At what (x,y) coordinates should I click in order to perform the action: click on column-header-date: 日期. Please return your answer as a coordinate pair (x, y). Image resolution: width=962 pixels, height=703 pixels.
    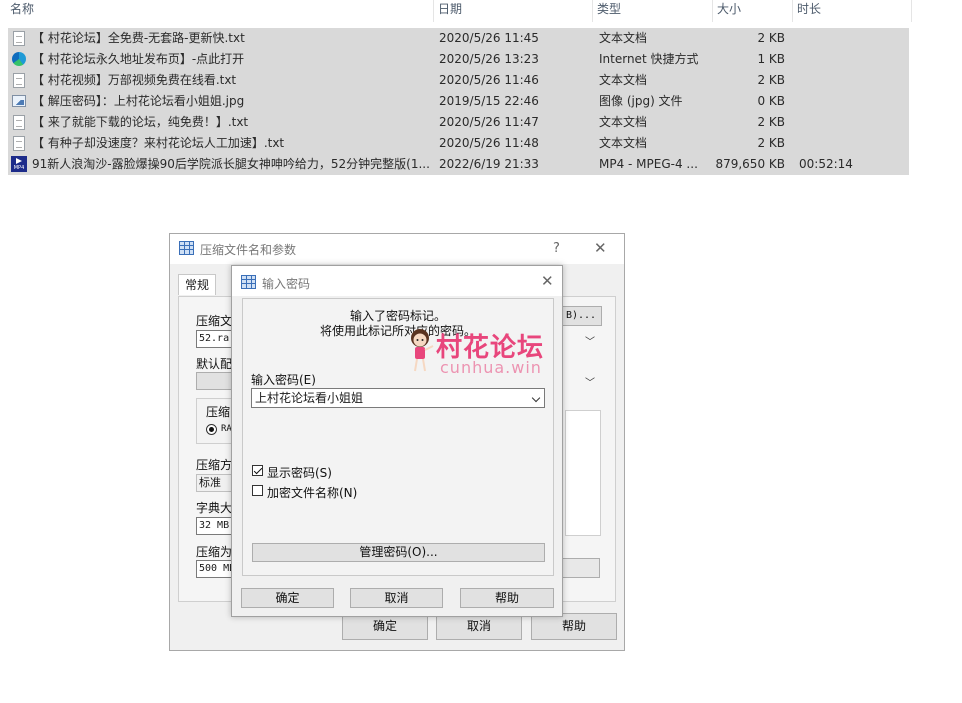
    Looking at the image, I should click on (513, 11).